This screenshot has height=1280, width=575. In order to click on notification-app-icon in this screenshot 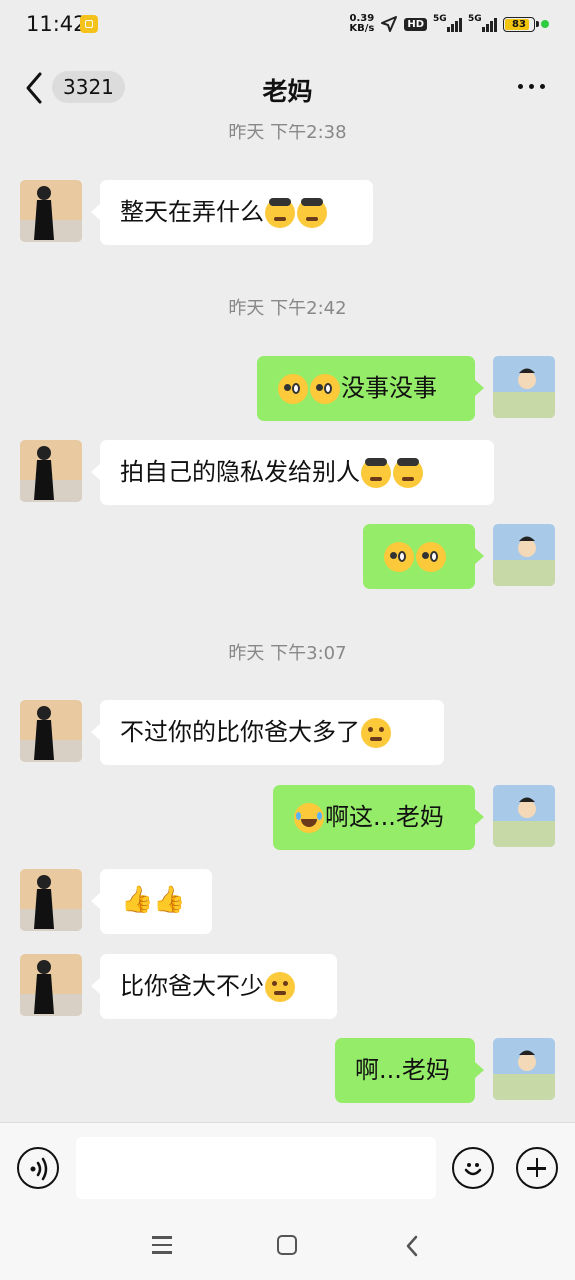, I will do `click(89, 24)`.